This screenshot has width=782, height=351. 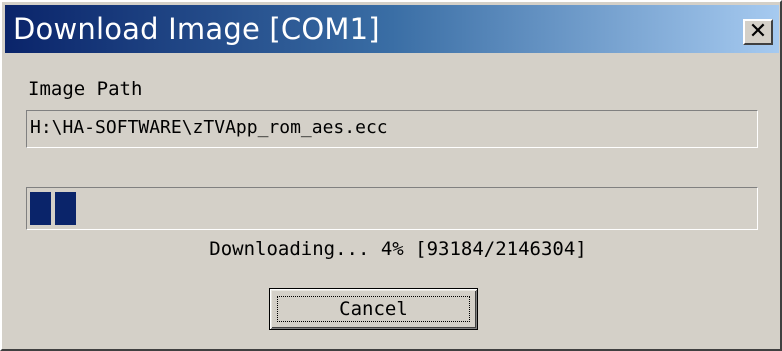 I want to click on cancel-button: Cancel, so click(x=373, y=309).